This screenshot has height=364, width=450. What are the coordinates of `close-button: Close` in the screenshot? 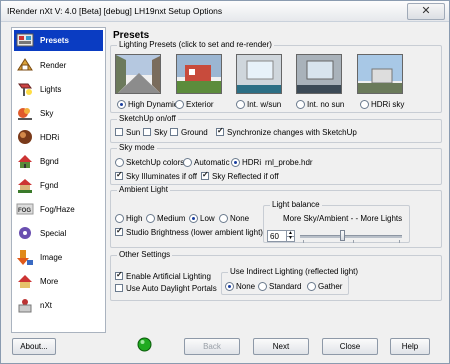 It's located at (350, 346).